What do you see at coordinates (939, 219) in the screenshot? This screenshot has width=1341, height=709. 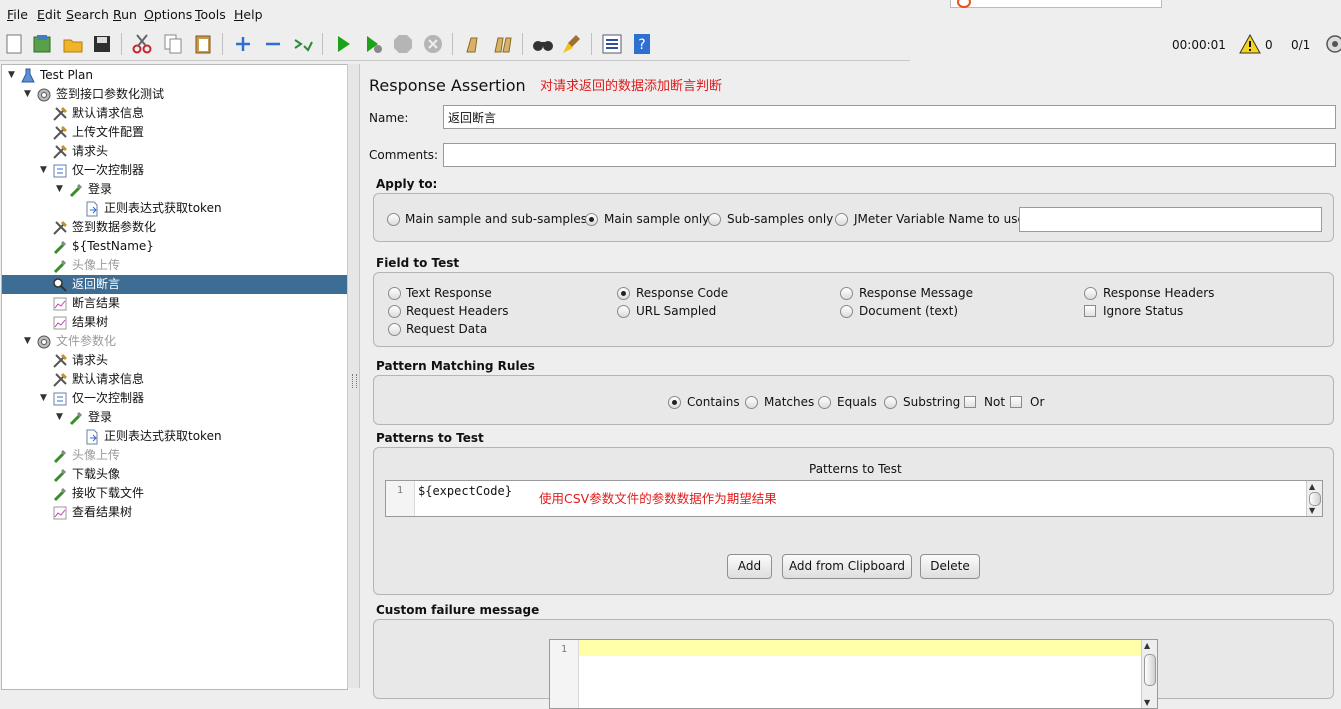 I see `apply-variable-label: JMeter Variable Name to use` at bounding box center [939, 219].